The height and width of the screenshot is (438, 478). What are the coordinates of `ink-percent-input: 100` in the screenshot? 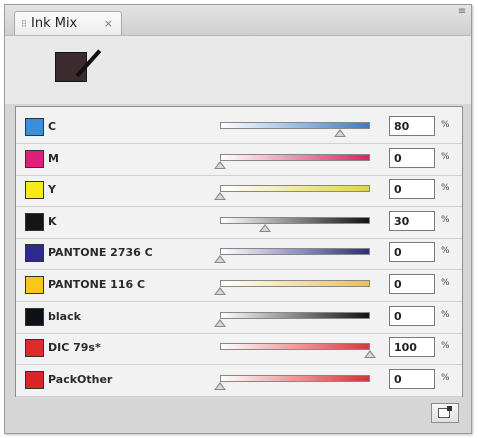 It's located at (412, 347).